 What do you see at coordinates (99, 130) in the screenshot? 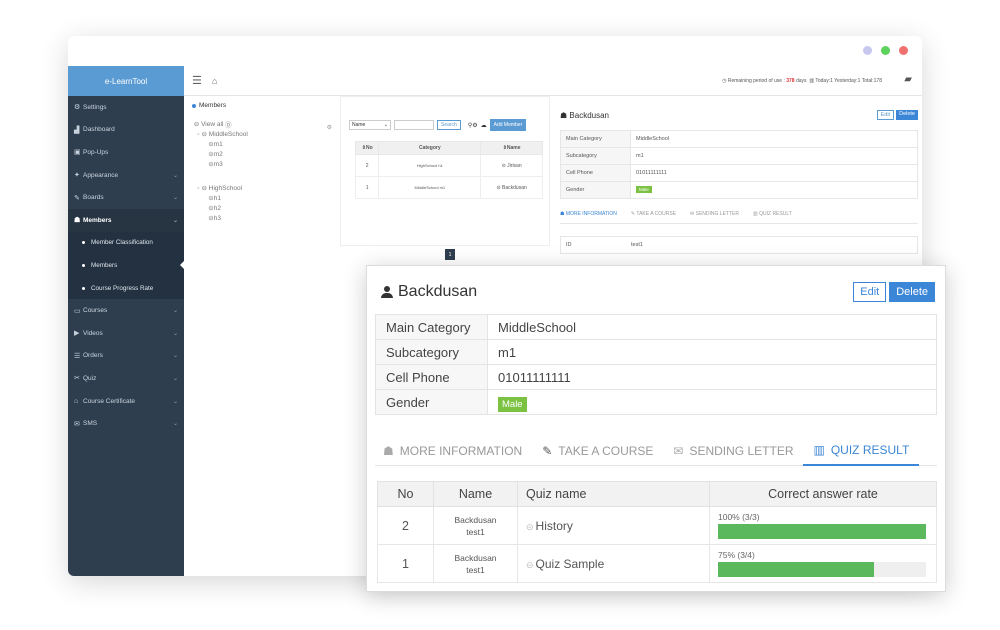
I see `sidebar-item-label: Dashboard` at bounding box center [99, 130].